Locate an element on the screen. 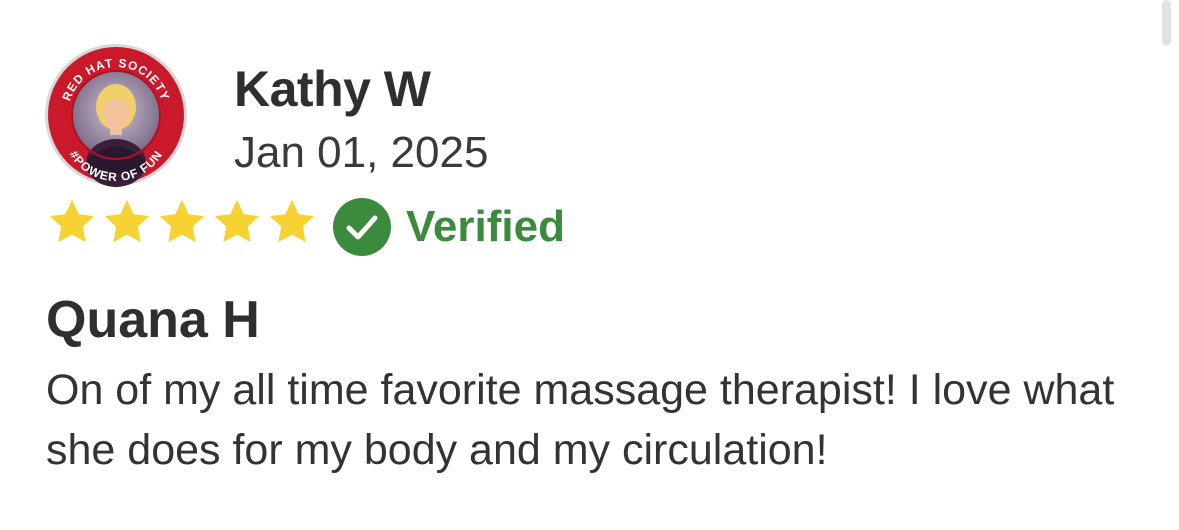 This screenshot has width=1179, height=530. verified-label: Verified is located at coordinates (485, 226).